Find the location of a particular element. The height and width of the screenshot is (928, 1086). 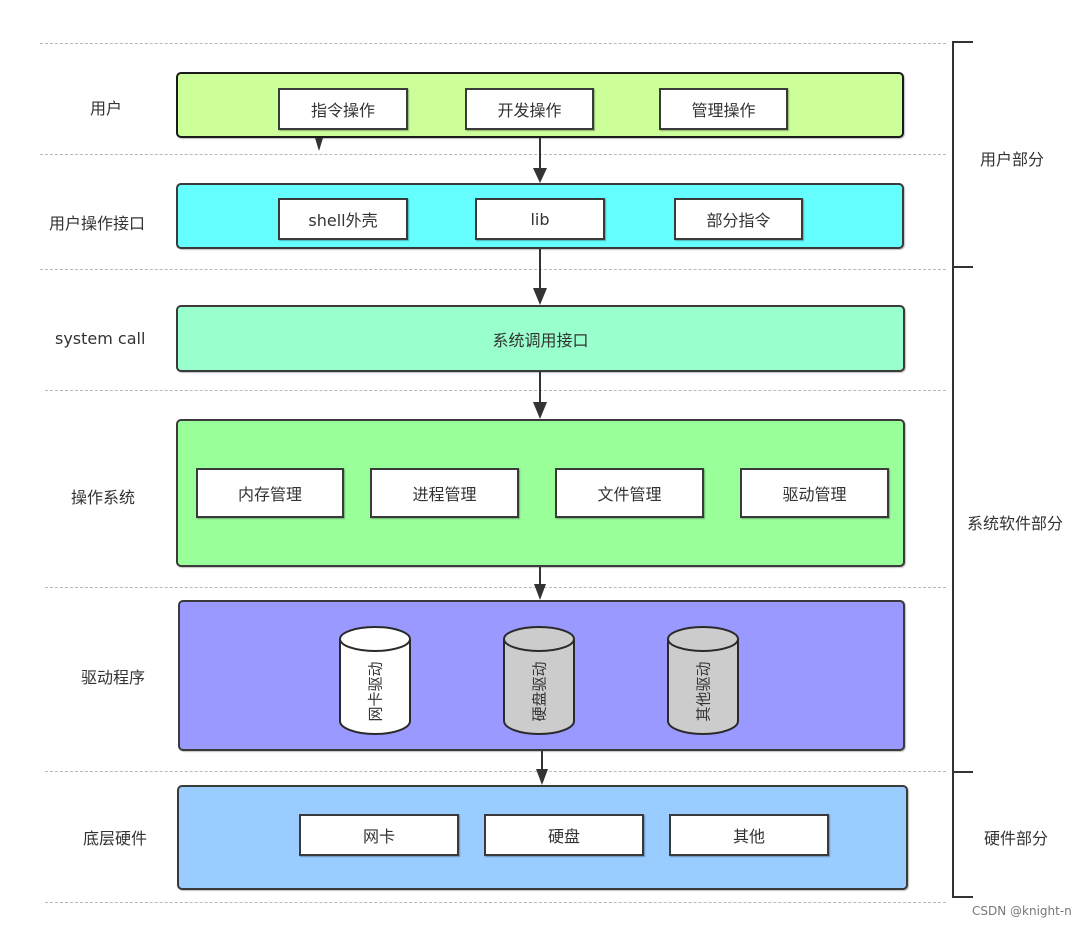

arrow-os-to-drivers is located at coordinates (540, 583).